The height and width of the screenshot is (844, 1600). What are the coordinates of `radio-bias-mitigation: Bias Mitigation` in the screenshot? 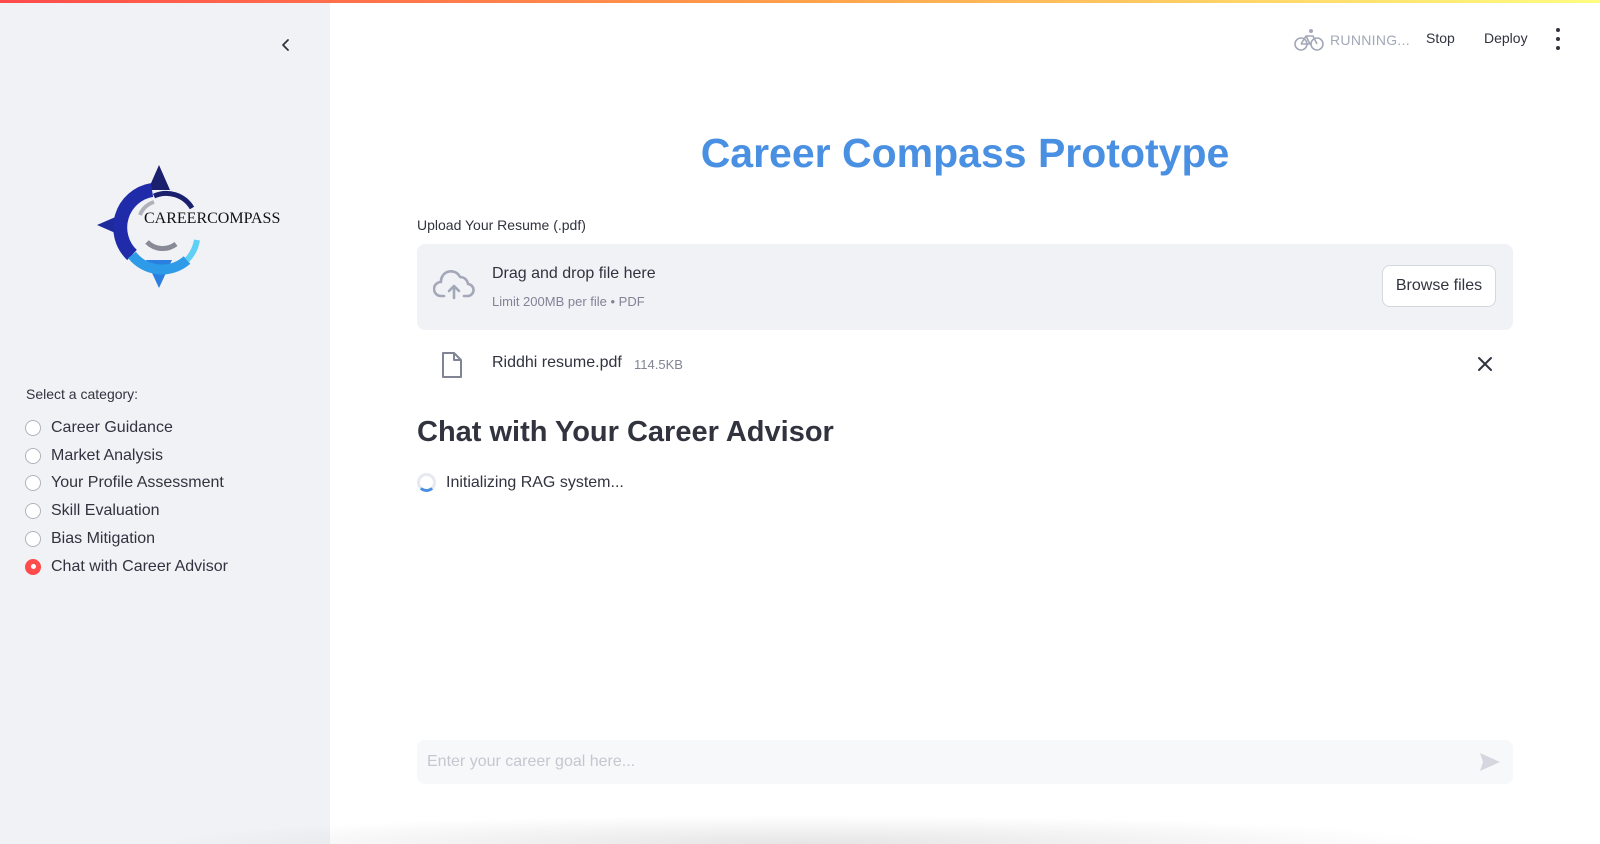 It's located at (126, 539).